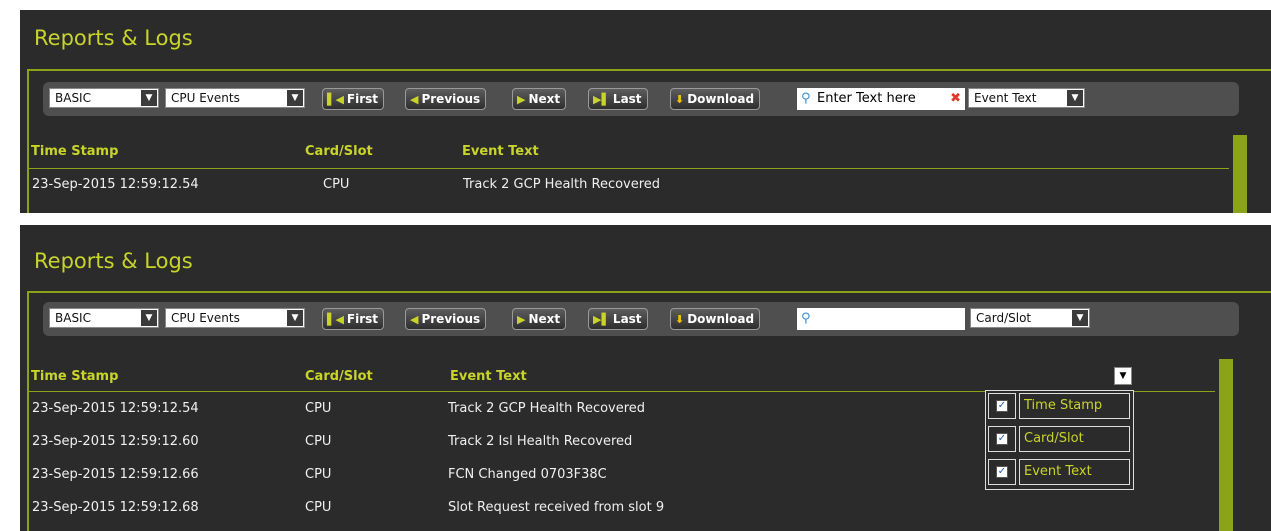  I want to click on search-input: ⚲, so click(881, 319).